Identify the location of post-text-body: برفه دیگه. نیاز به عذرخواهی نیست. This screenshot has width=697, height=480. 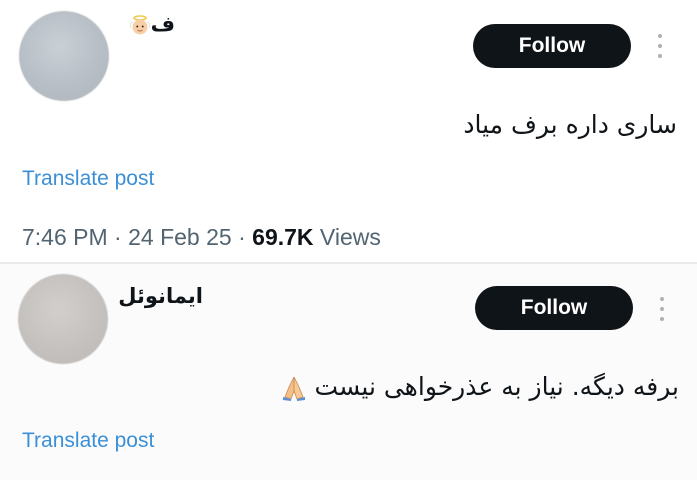
(496, 386).